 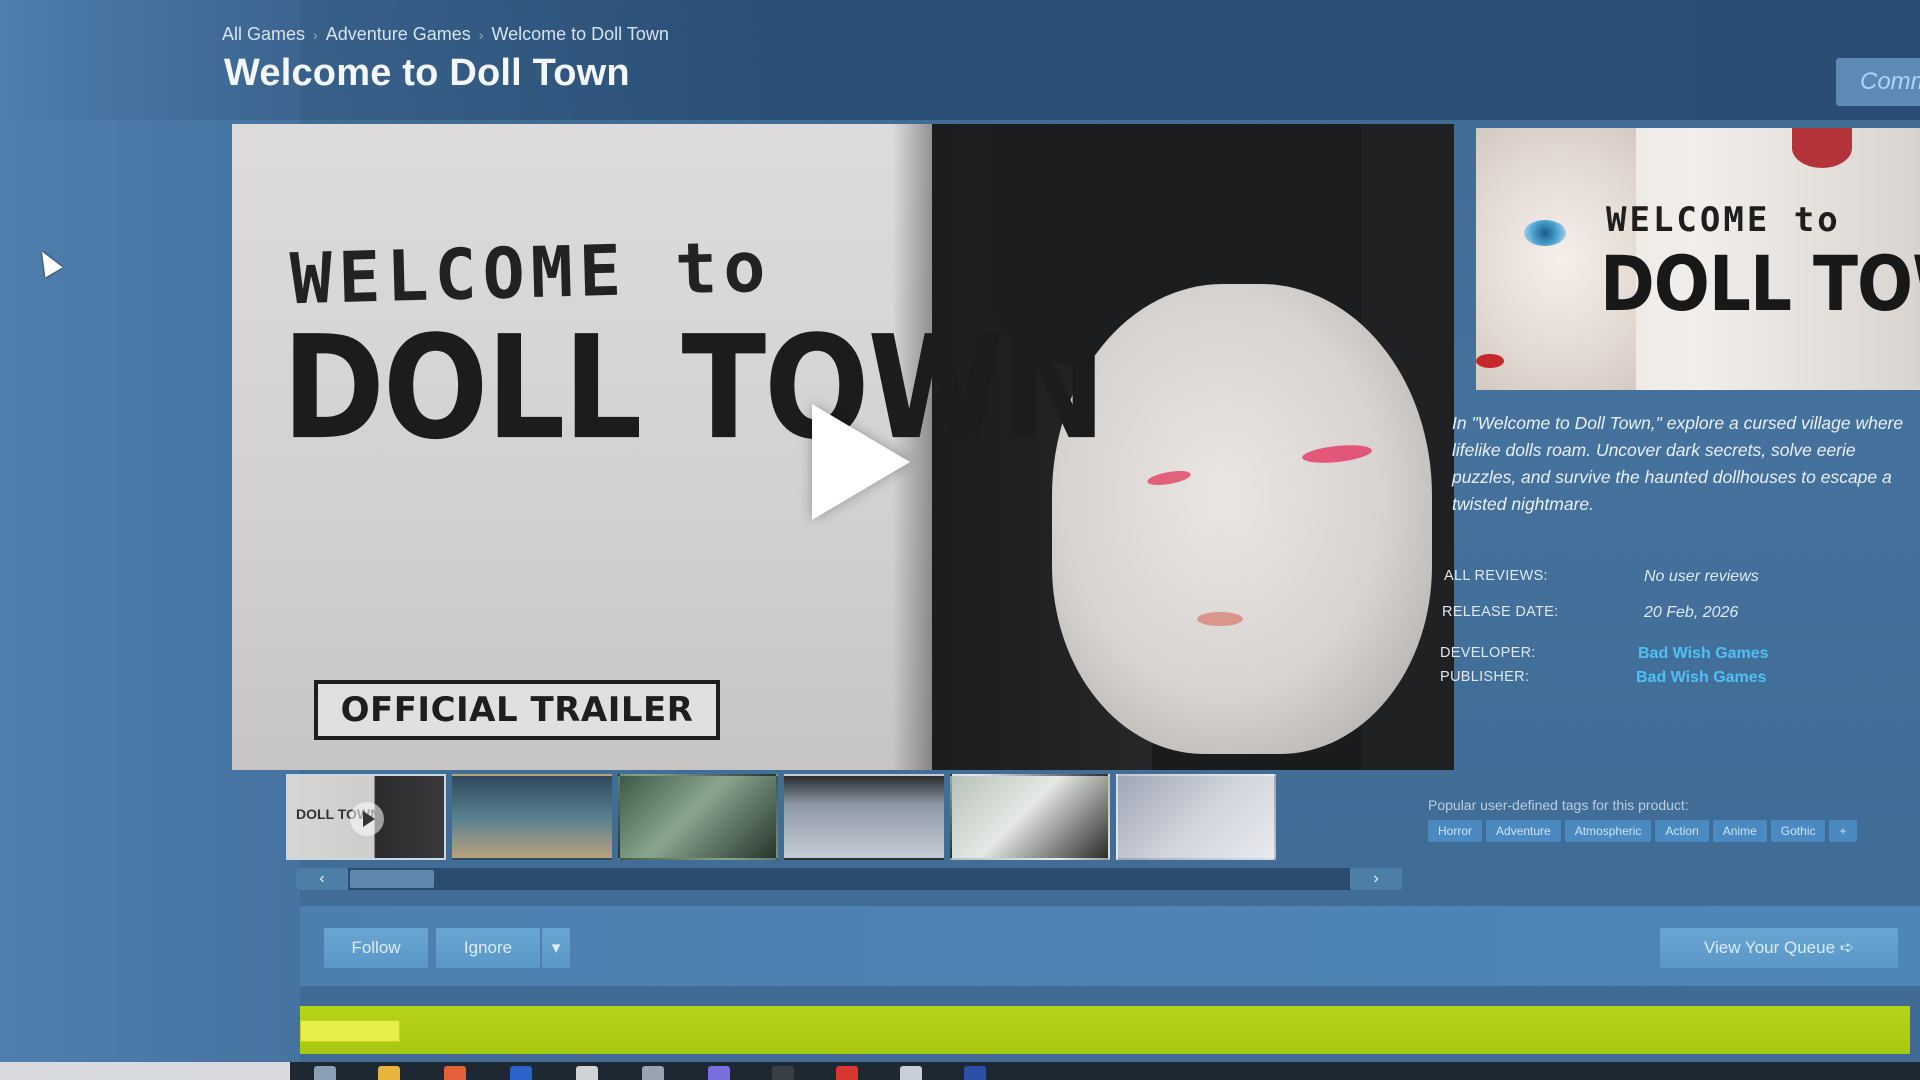 What do you see at coordinates (556, 948) in the screenshot?
I see `ignore-dropdown-button: ▾` at bounding box center [556, 948].